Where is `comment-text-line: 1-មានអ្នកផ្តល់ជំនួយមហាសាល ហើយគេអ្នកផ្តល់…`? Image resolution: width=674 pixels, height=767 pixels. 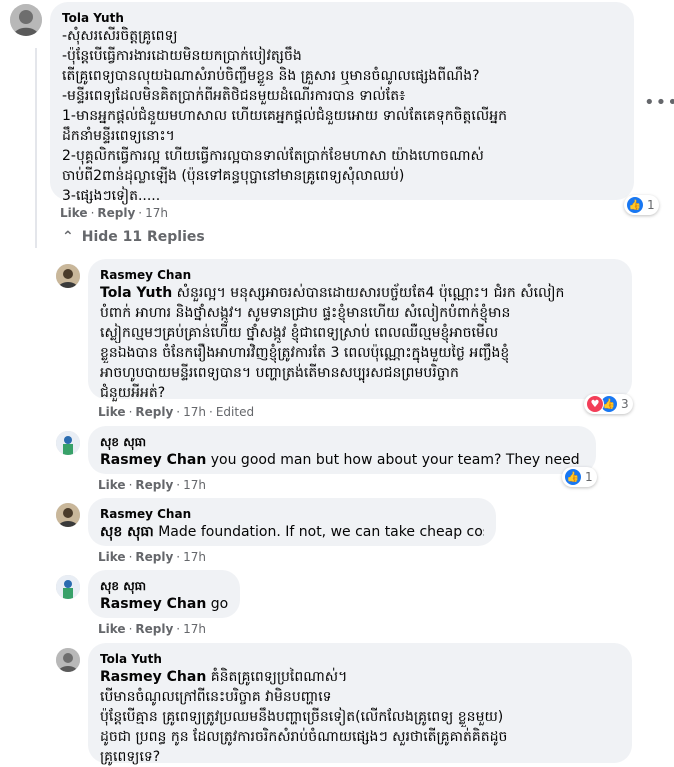
comment-text-line: 1-មានអ្នកផ្តល់ជំនួយមហាសាល ហើយគេអ្នកផ្តល់… is located at coordinates (284, 116).